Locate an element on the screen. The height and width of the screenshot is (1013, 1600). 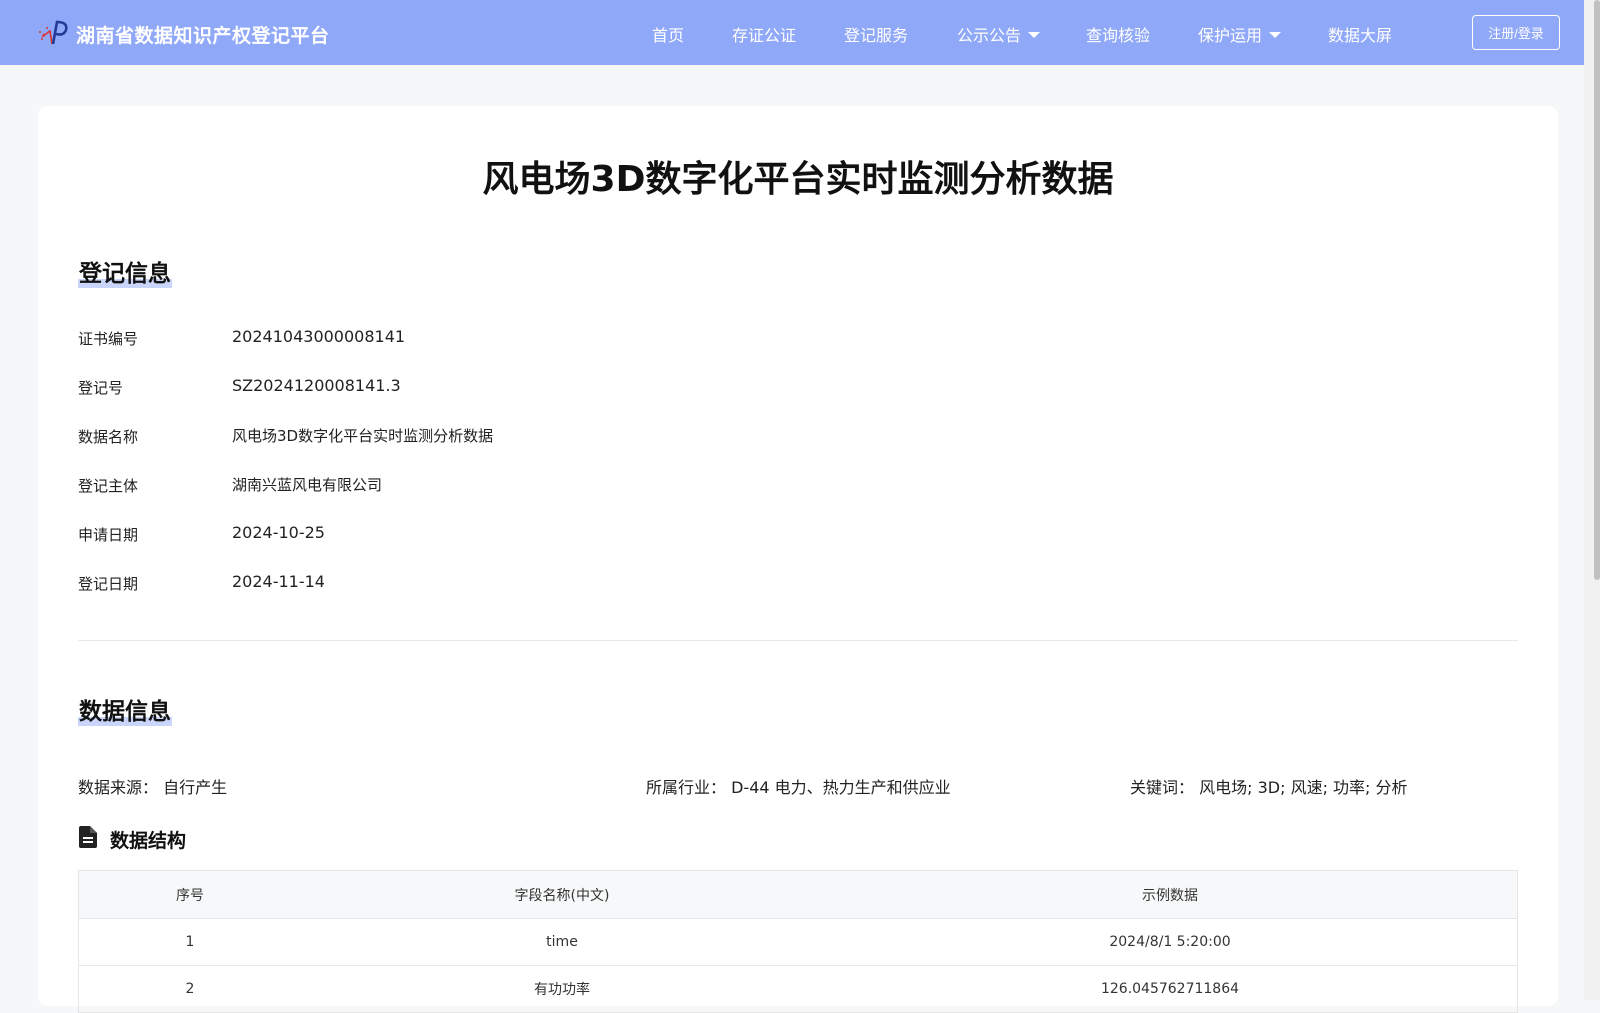
nav-query-verify: 查询核验 is located at coordinates (1118, 34).